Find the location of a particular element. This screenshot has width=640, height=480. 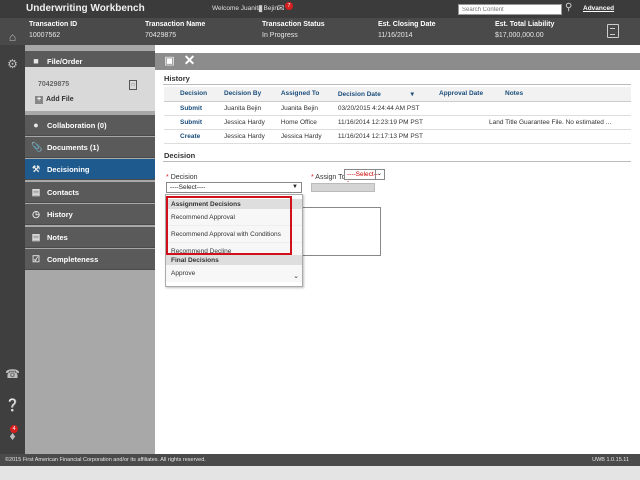

nav-notes: ▤ Notes is located at coordinates (90, 237).